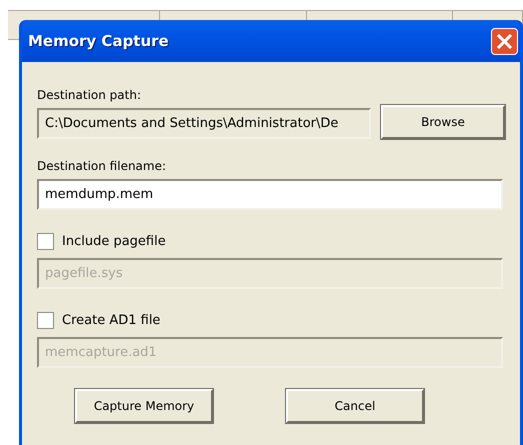 Image resolution: width=523 pixels, height=445 pixels. I want to click on capture-button: Capture Memory, so click(144, 406).